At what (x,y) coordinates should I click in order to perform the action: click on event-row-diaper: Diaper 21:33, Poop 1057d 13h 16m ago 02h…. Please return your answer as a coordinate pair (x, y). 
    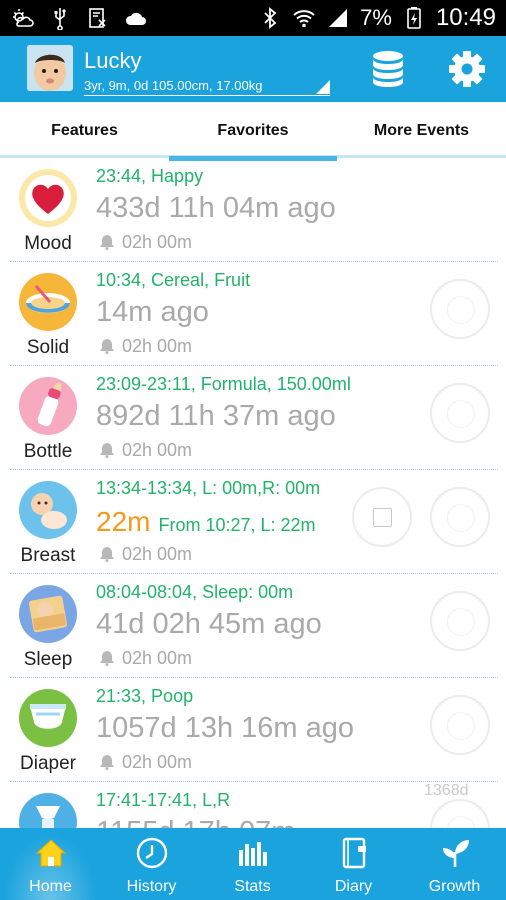
    Looking at the image, I should click on (253, 730).